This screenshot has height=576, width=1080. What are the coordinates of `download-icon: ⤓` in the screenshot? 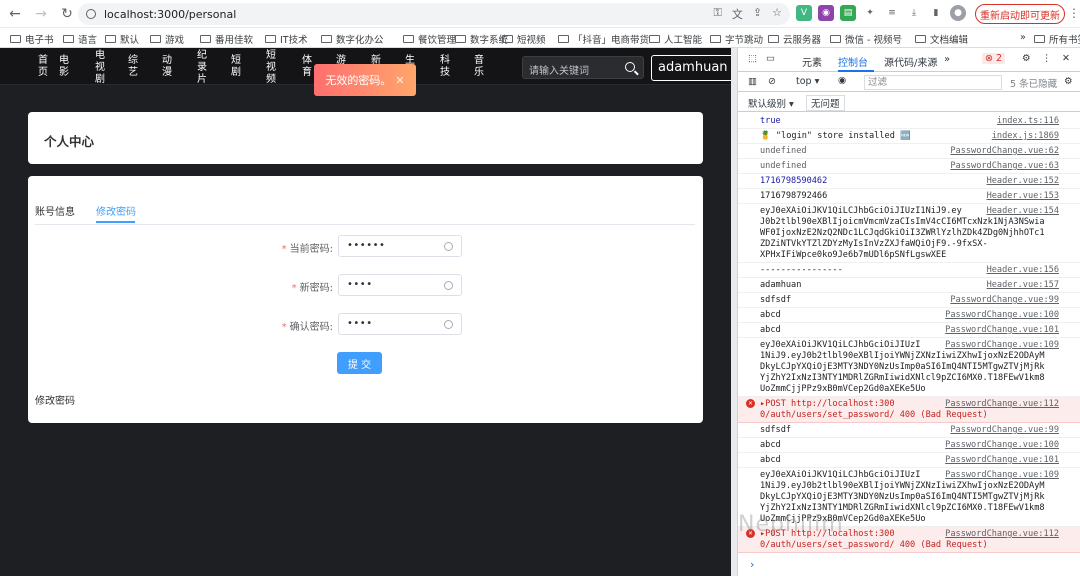 It's located at (914, 13).